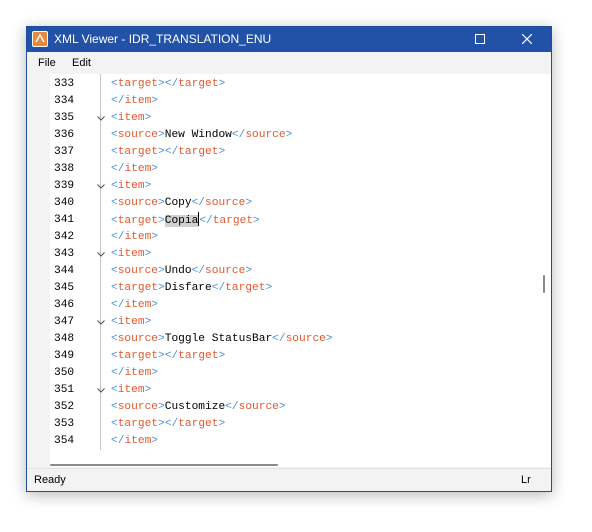  I want to click on code-line: 348 <source>Toggle StatusBar</source>, so click(300, 339).